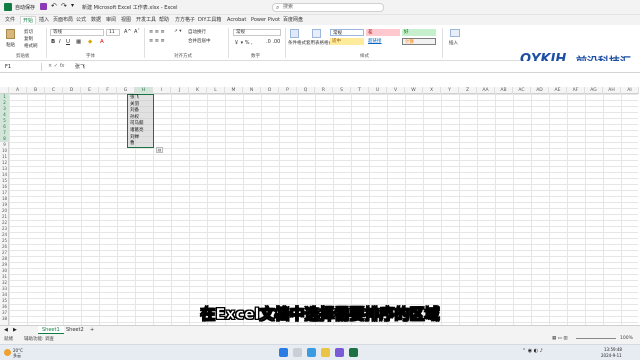  I want to click on table-format-icon, so click(316, 33).